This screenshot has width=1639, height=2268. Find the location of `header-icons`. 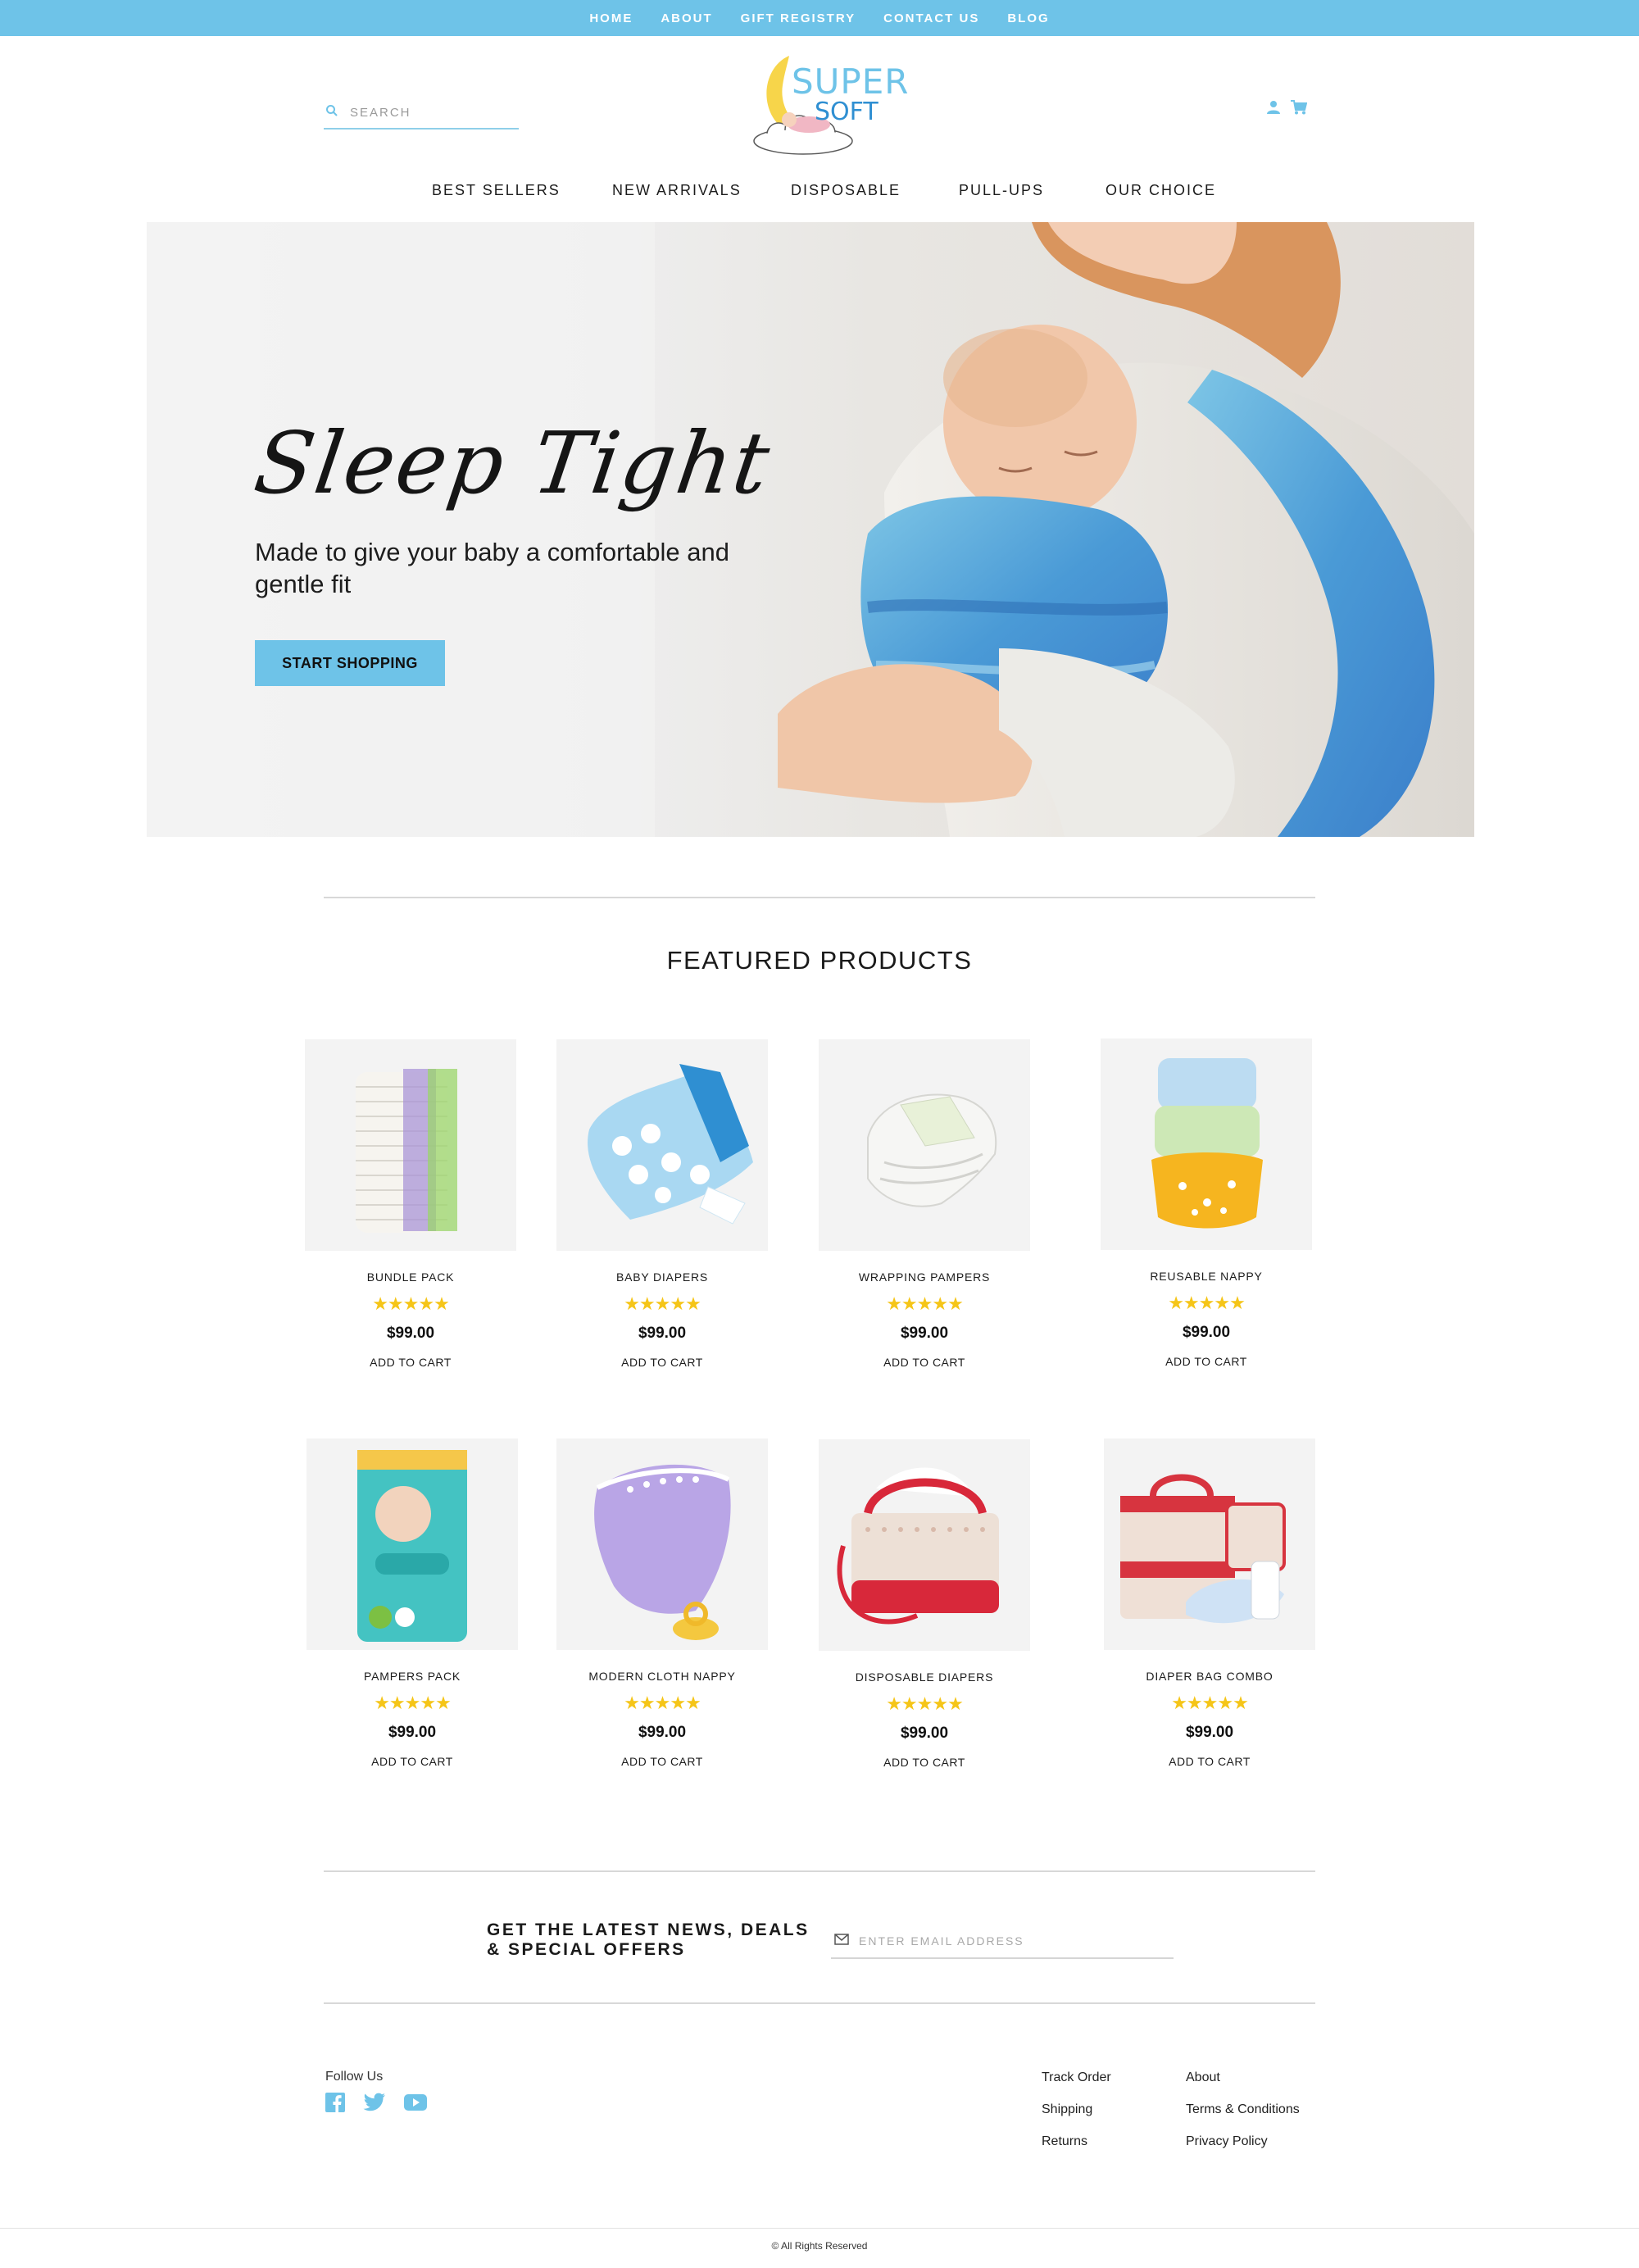

header-icons is located at coordinates (1287, 109).